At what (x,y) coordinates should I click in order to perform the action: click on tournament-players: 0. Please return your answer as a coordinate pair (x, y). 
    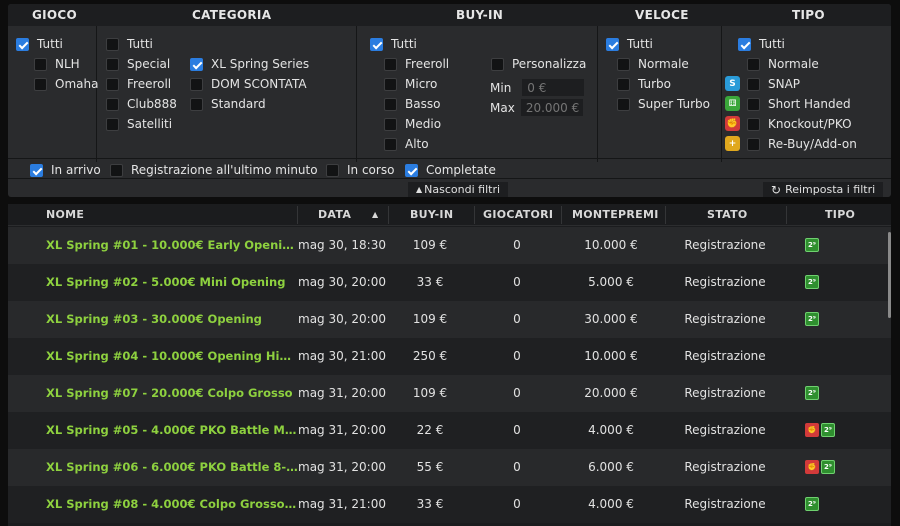
    Looking at the image, I should click on (517, 319).